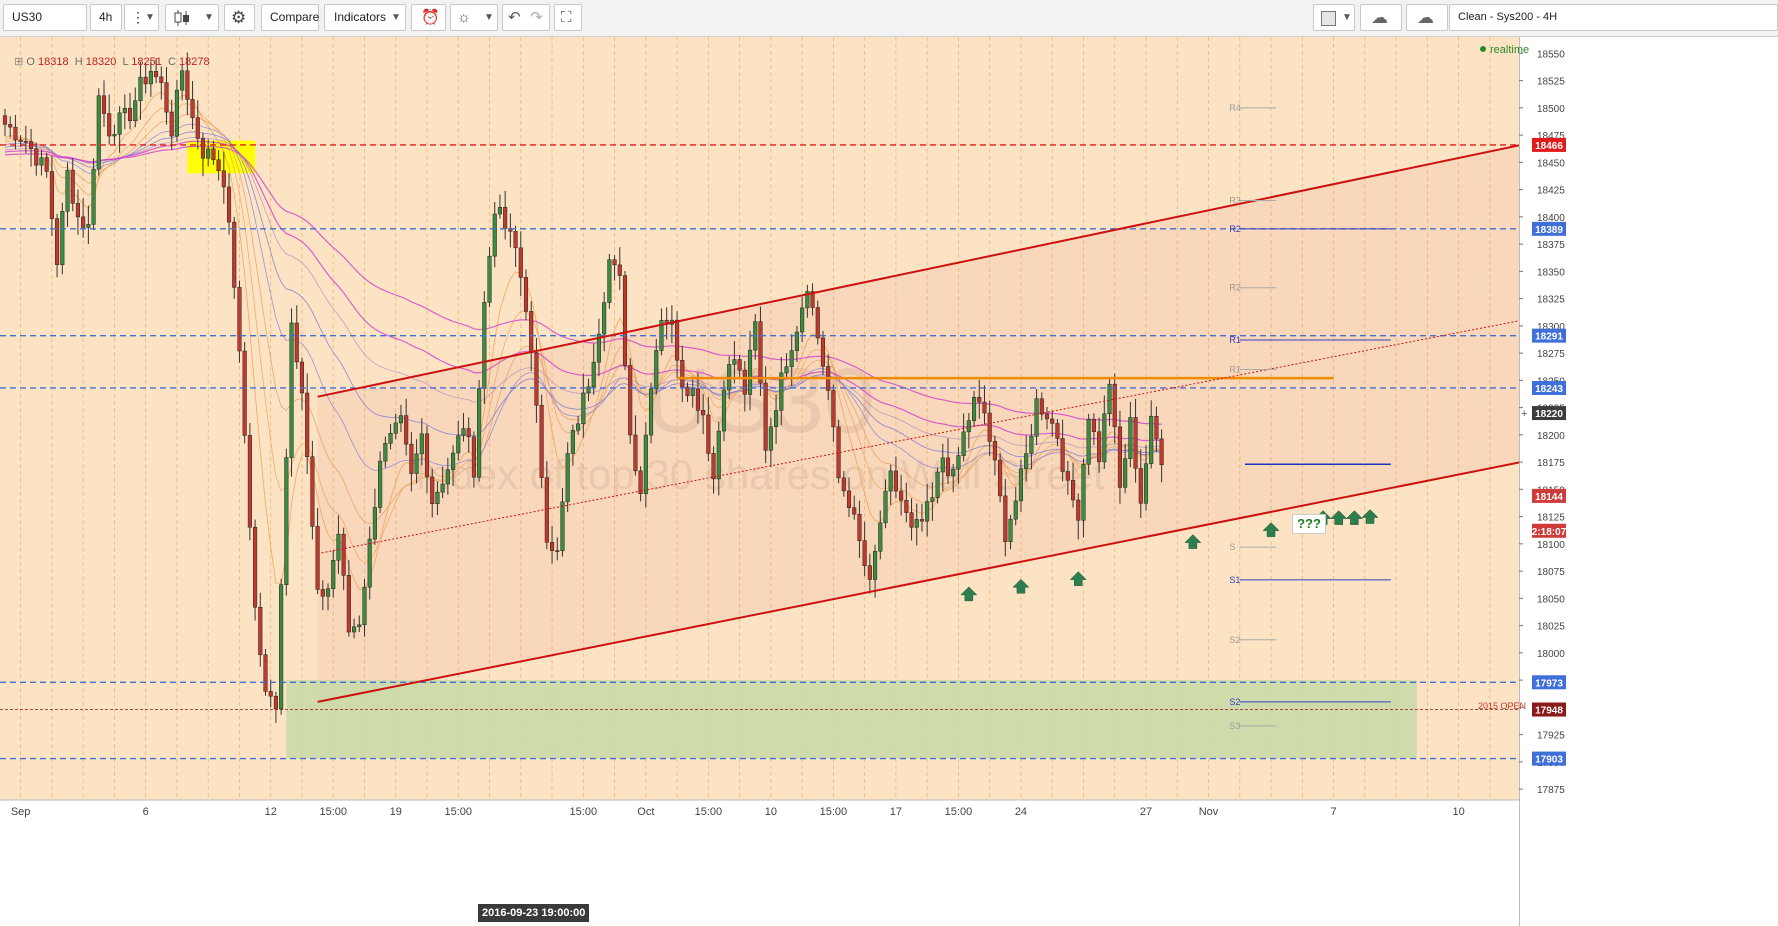 Image resolution: width=1778 pixels, height=926 pixels. I want to click on interval-menu-button: ⋮ ▼, so click(141, 17).